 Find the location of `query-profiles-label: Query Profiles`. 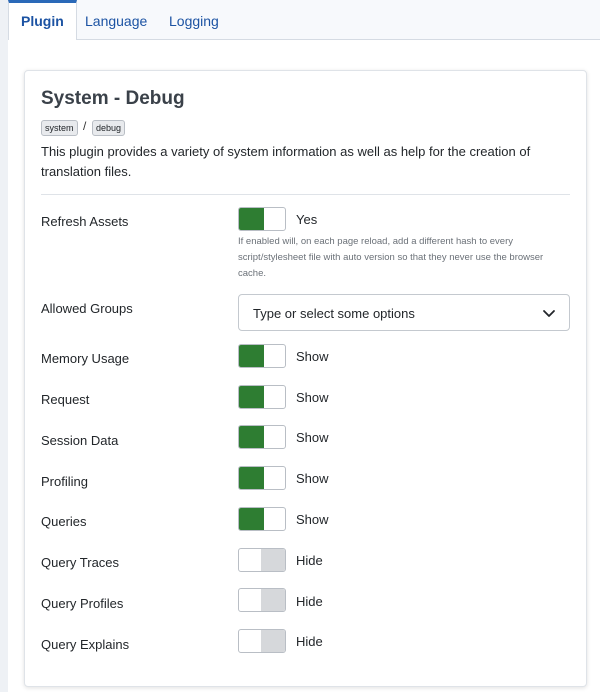

query-profiles-label: Query Profiles is located at coordinates (82, 603).